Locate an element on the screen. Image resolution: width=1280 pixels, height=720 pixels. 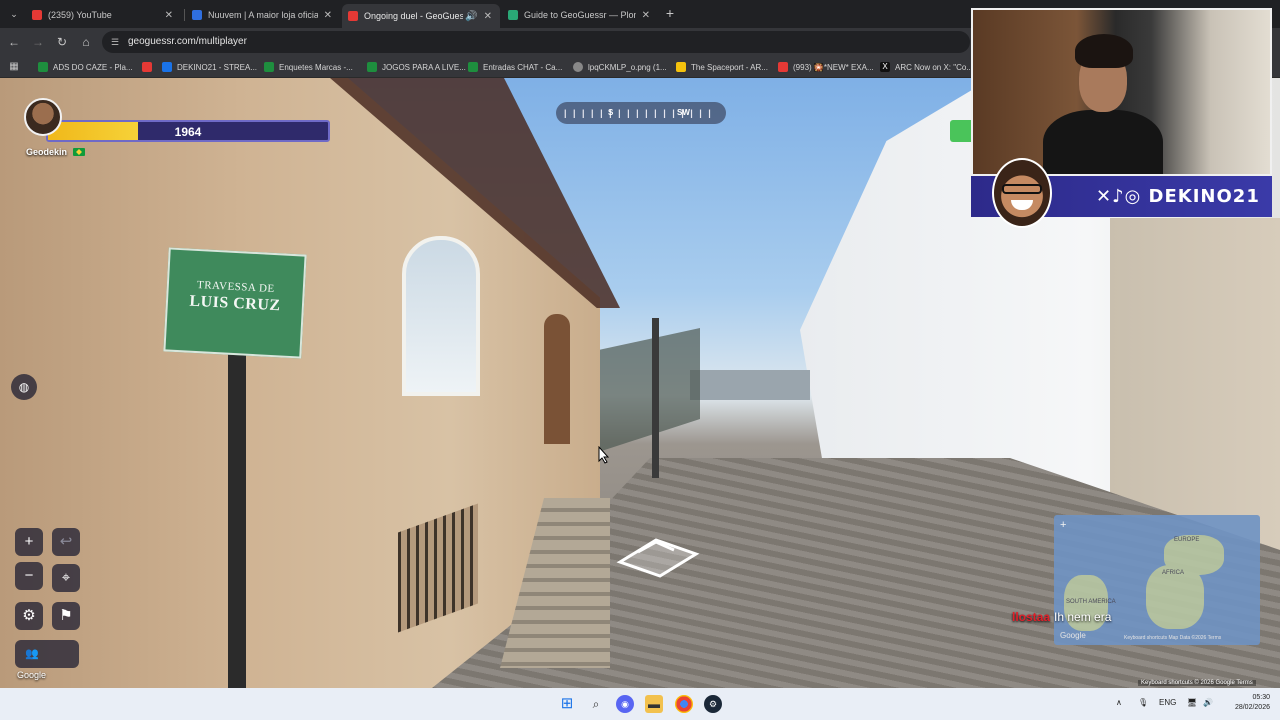
street-name-sign: TRAVESSA DE LUIS CRUZ is located at coordinates (235, 303).